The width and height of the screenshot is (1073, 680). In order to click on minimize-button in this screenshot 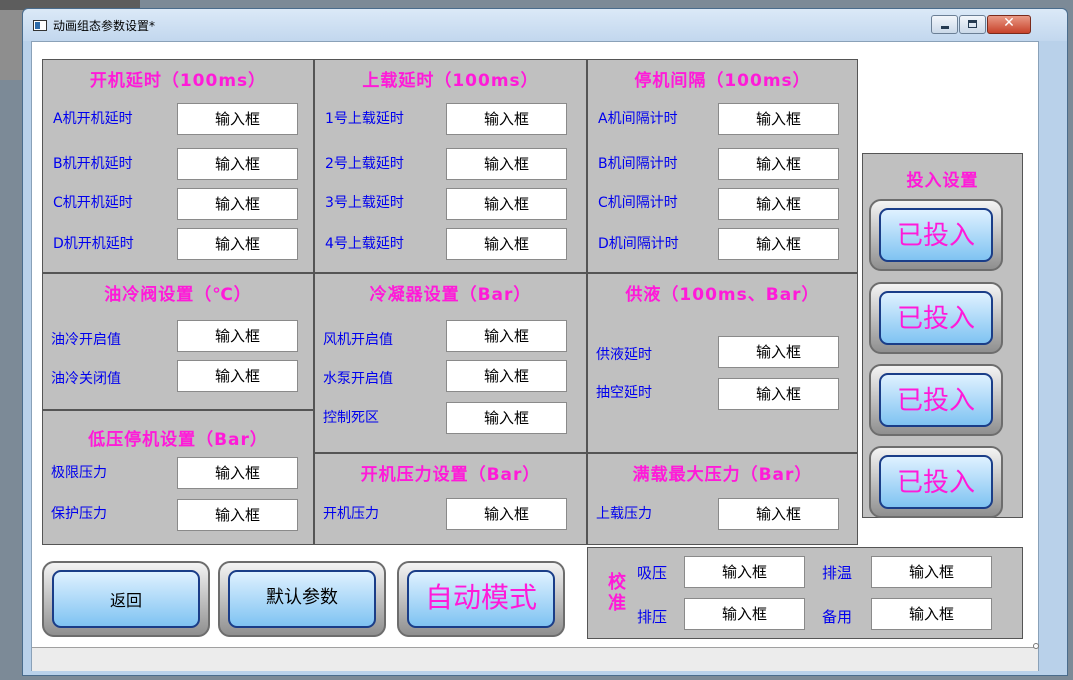, I will do `click(944, 24)`.